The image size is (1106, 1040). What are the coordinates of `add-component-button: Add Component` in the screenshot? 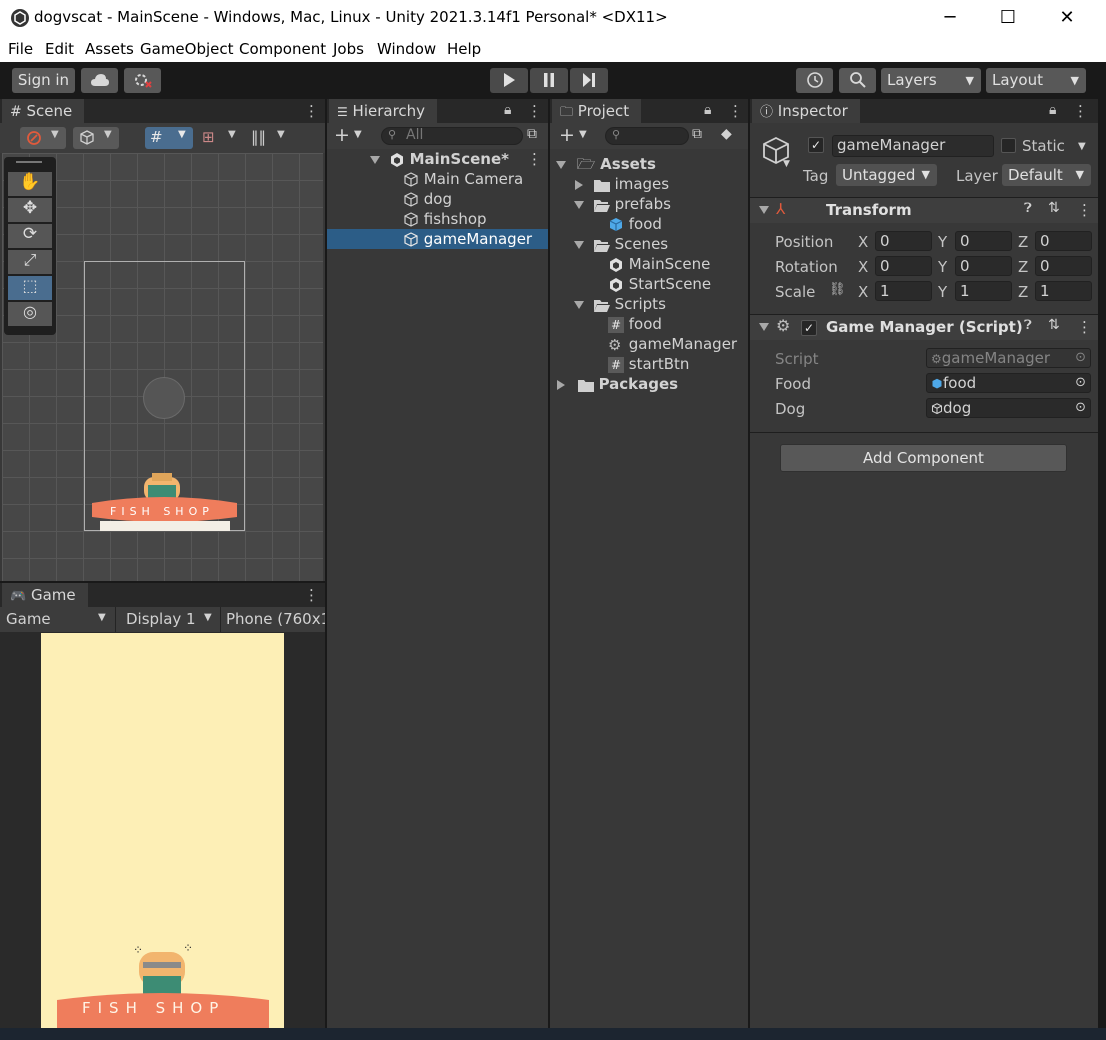 It's located at (923, 458).